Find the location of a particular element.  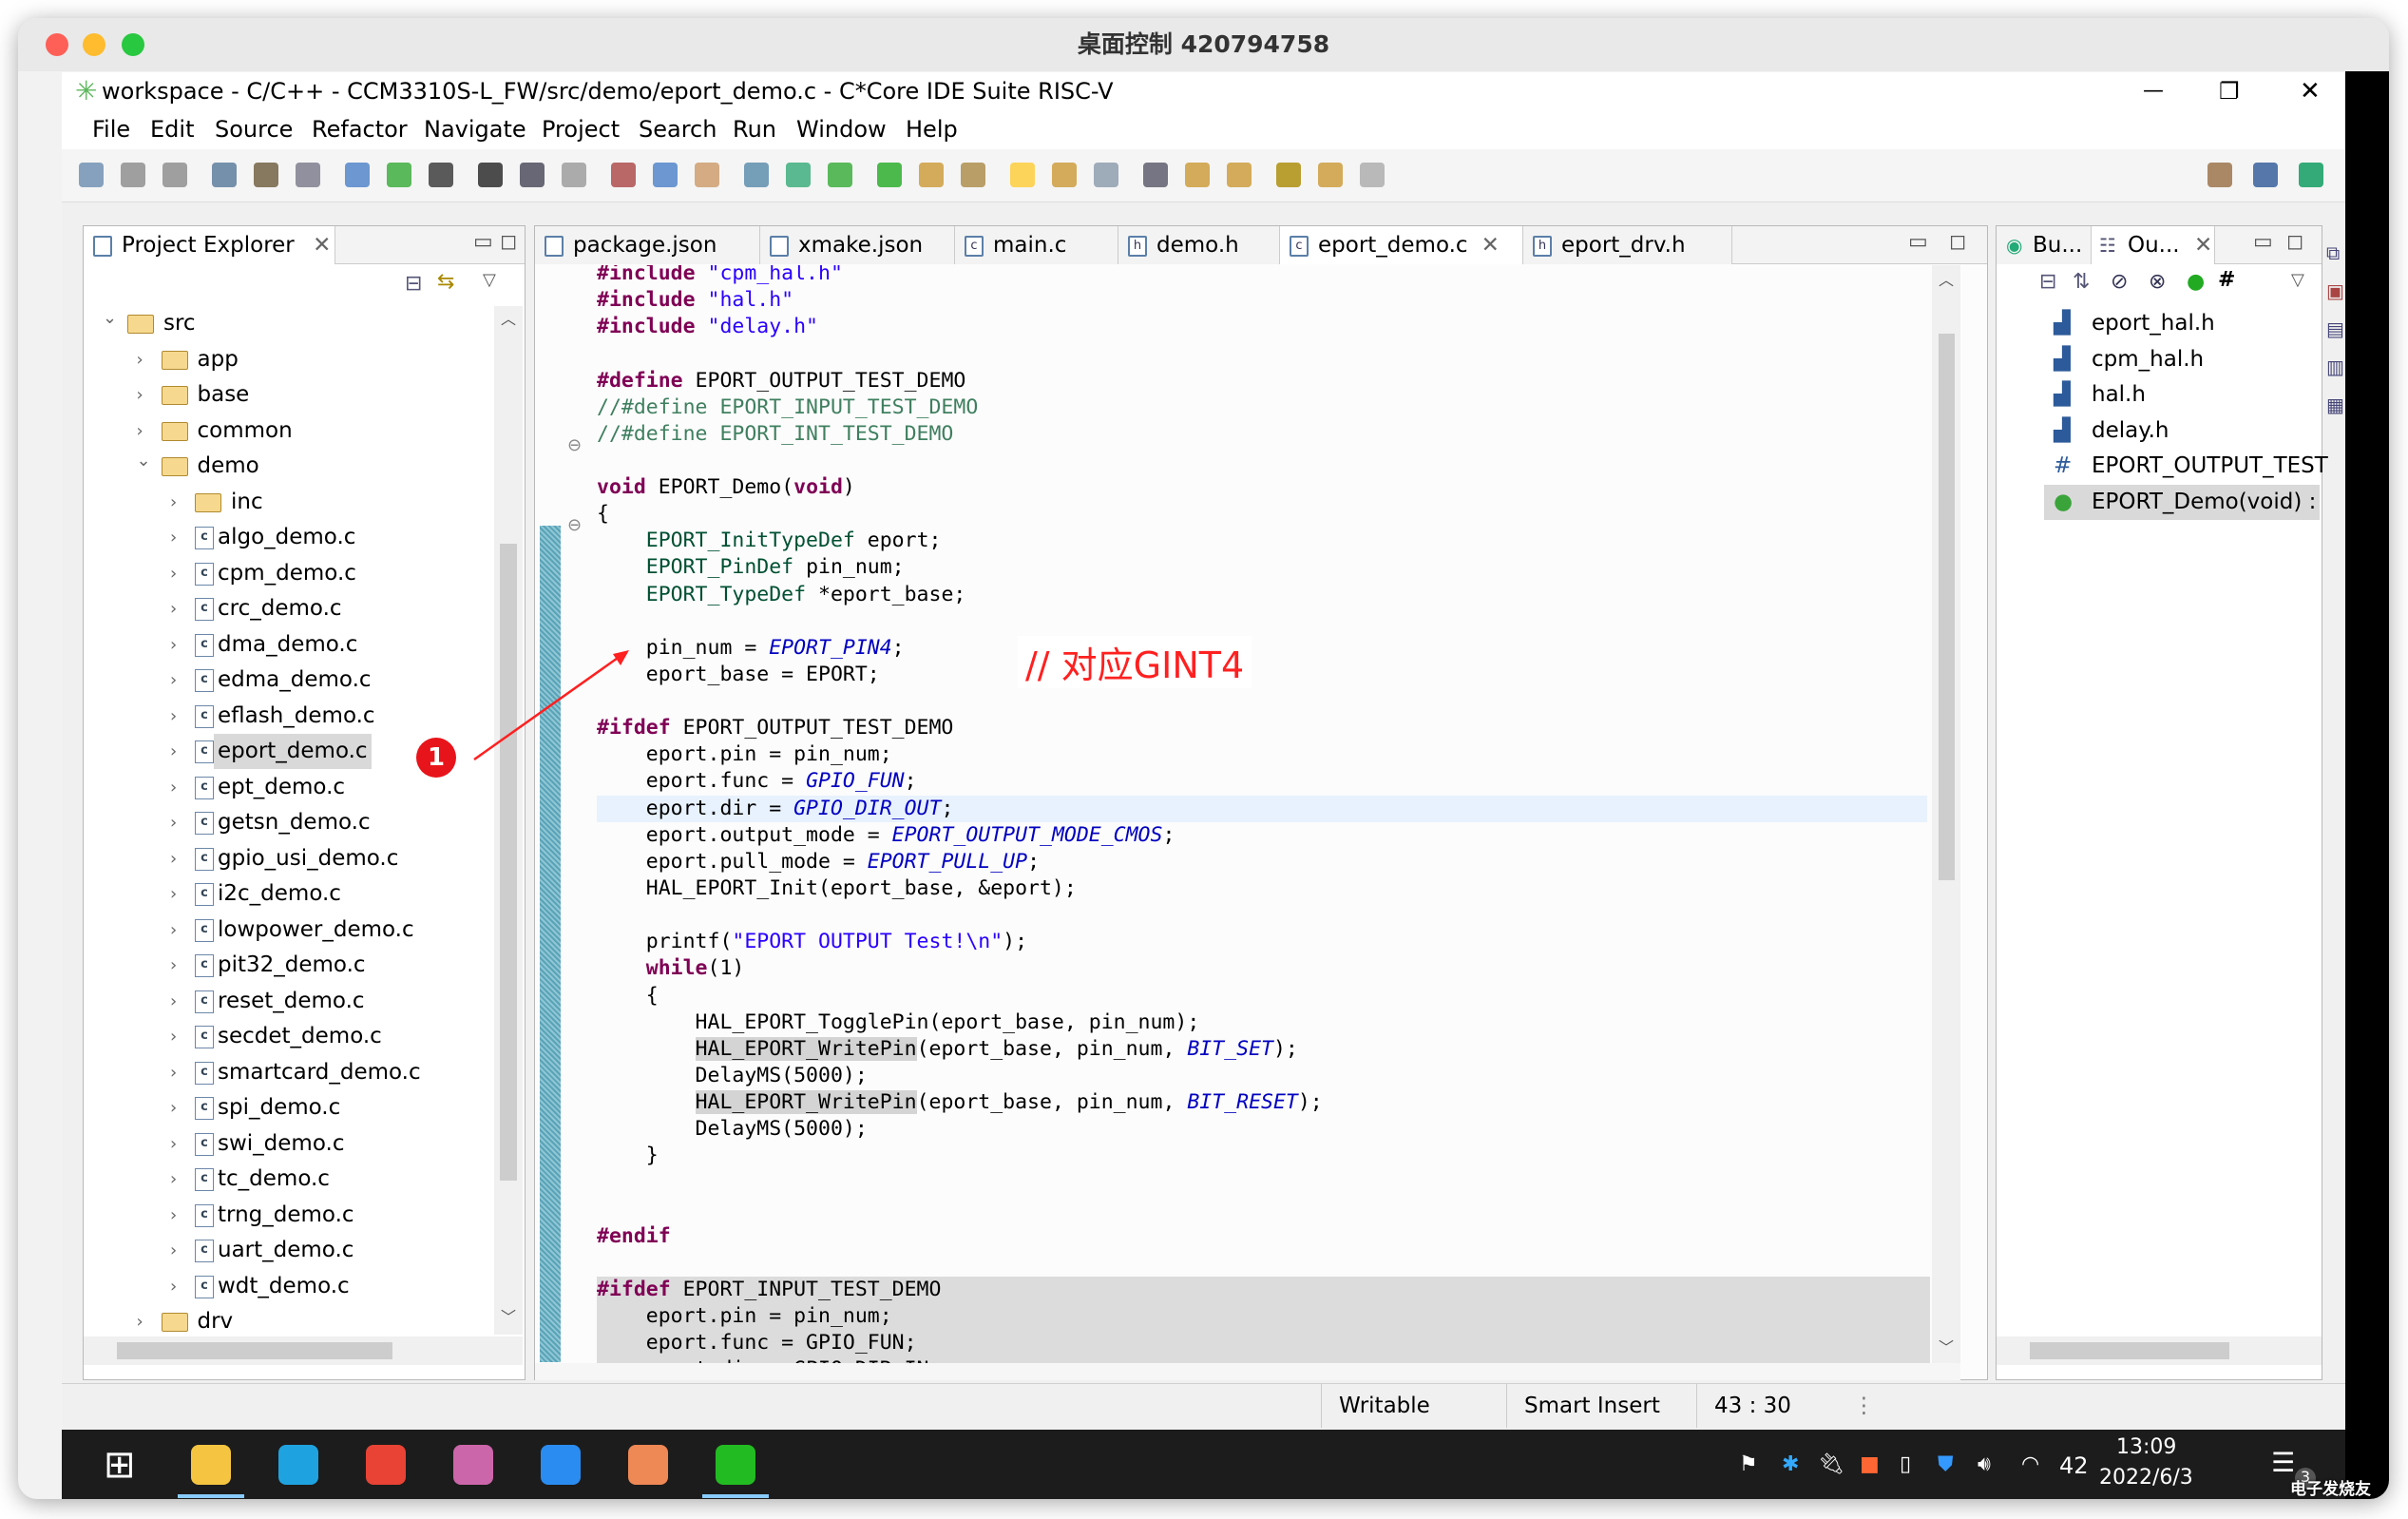

bluetooth-icon: ✱ is located at coordinates (1791, 1464).